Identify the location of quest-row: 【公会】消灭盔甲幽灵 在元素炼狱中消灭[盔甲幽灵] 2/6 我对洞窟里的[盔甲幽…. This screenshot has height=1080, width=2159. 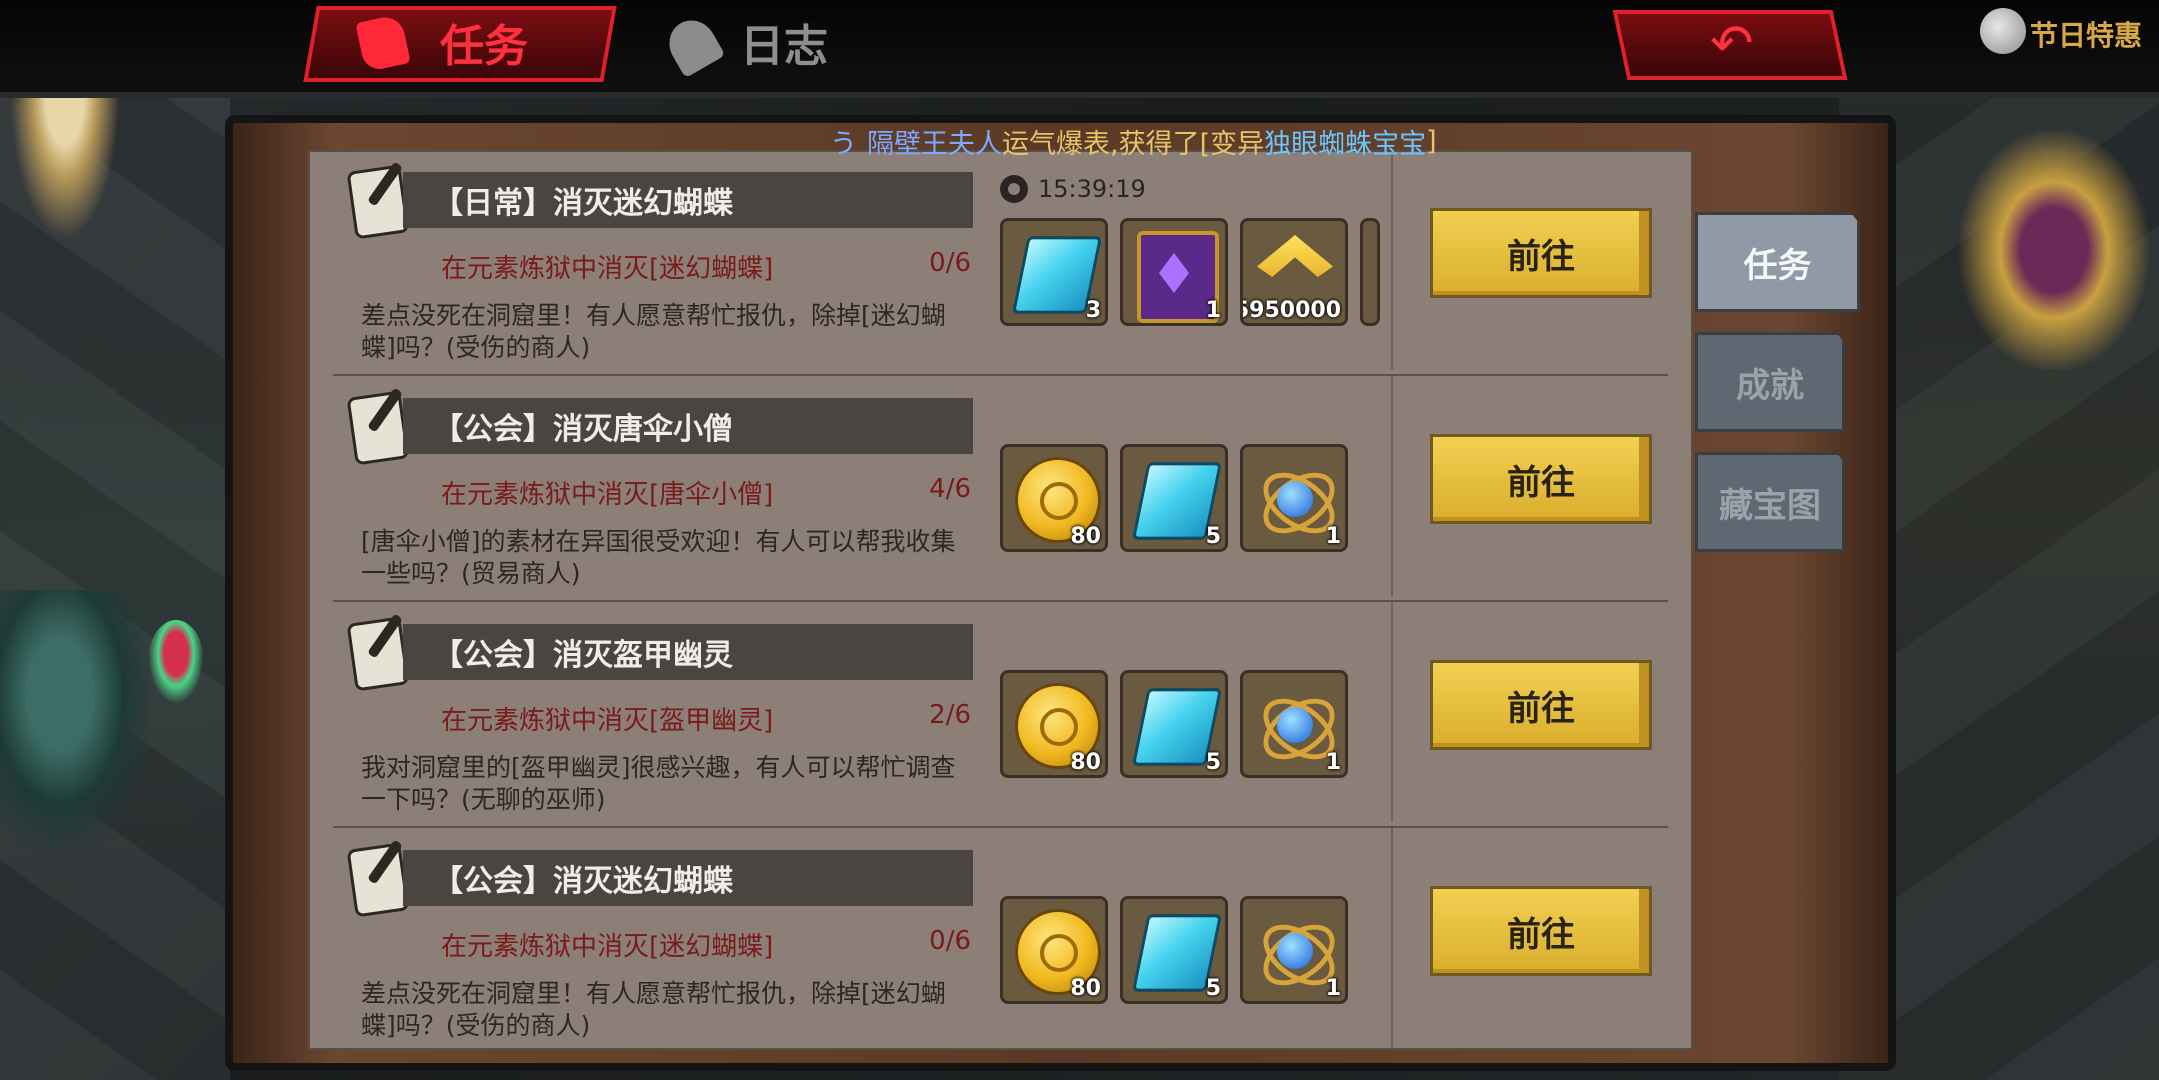
(1000, 715).